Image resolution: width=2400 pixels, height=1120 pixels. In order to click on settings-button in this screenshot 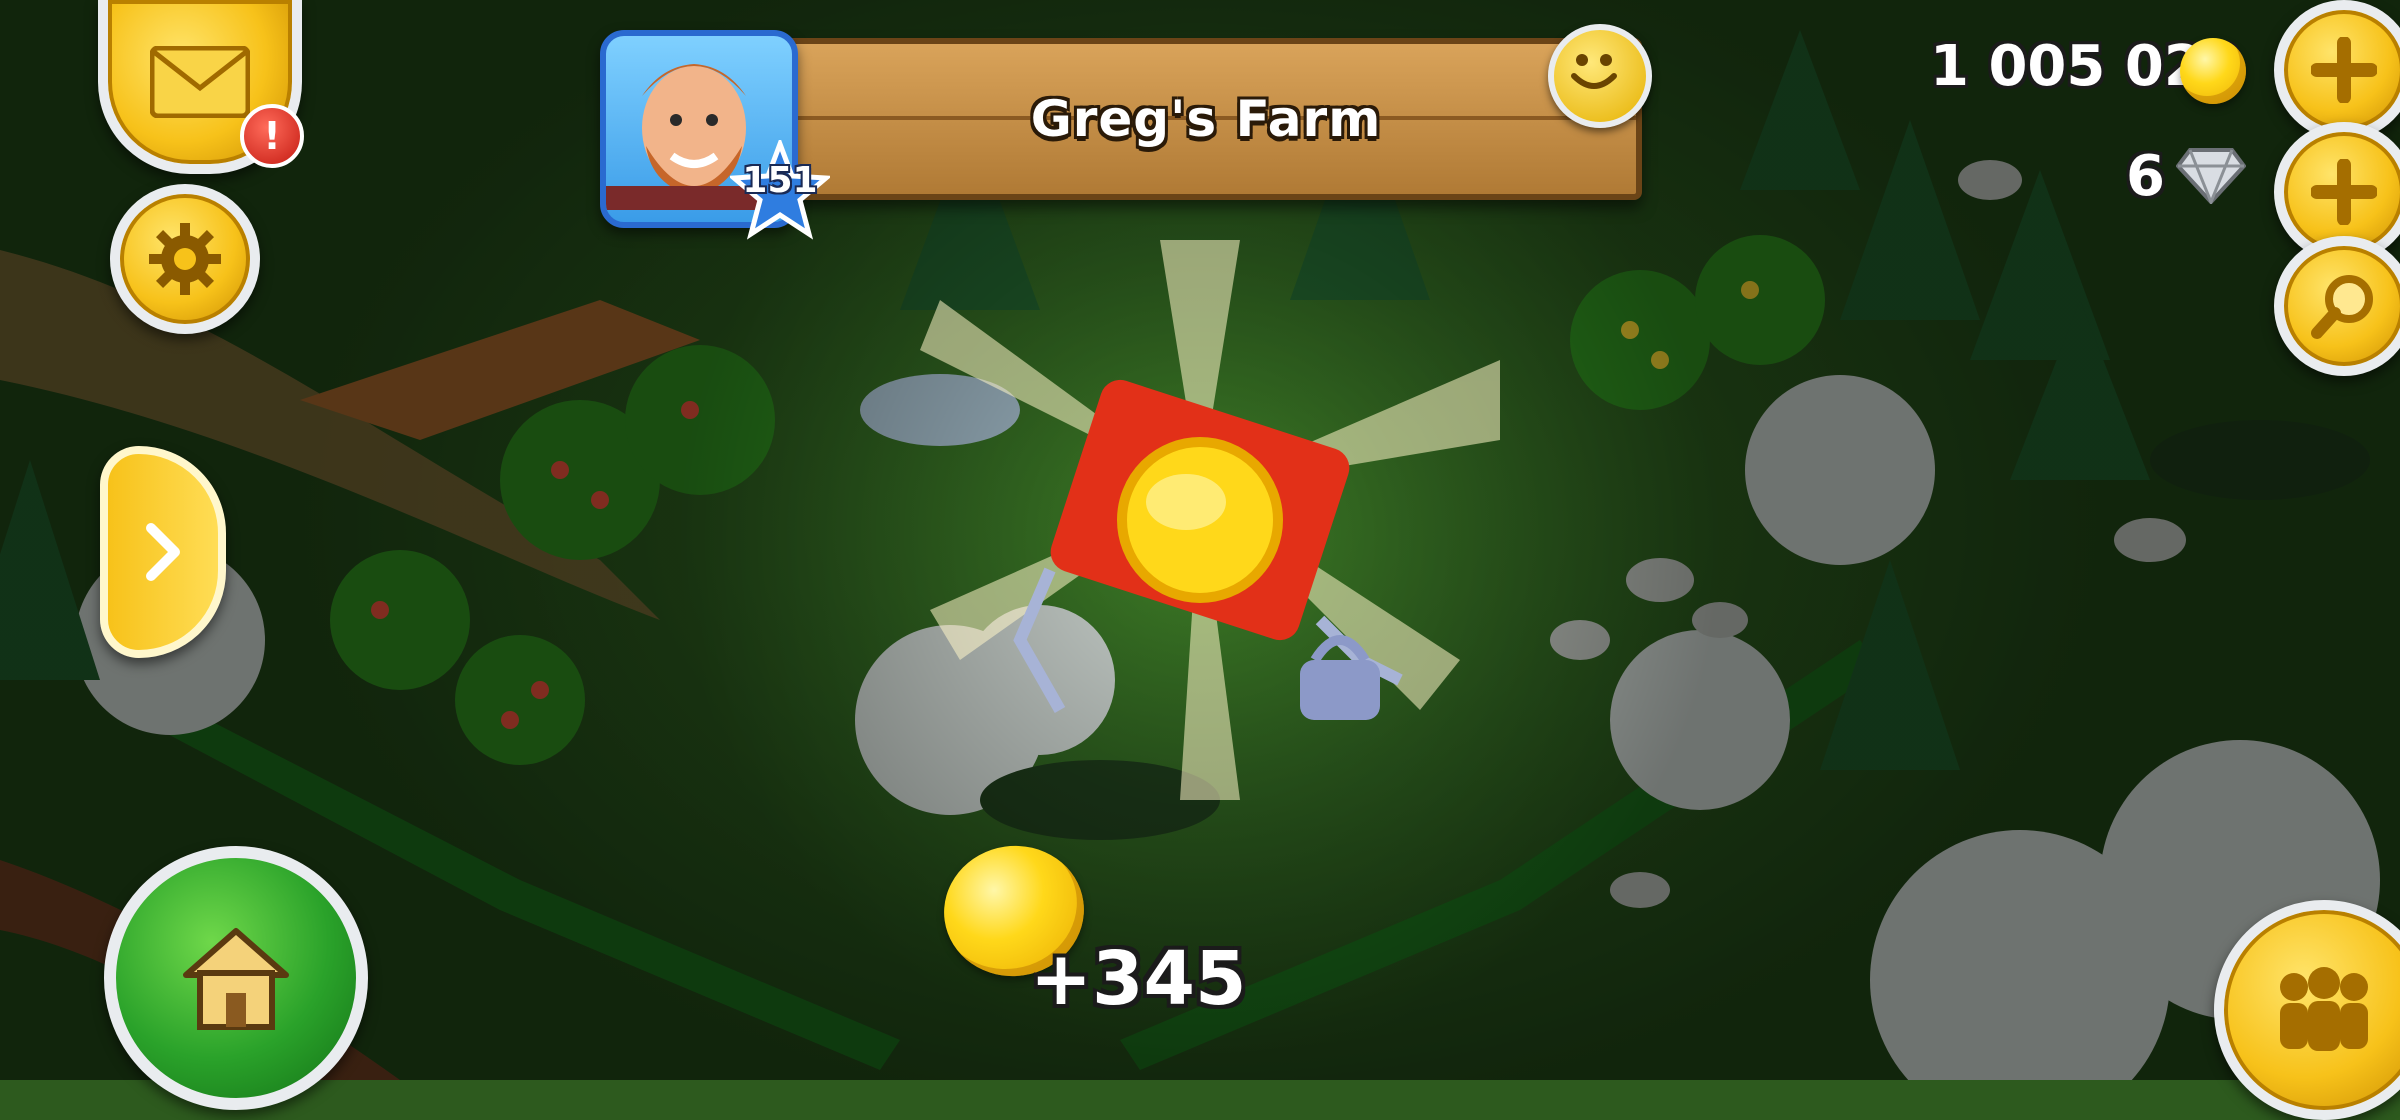, I will do `click(185, 259)`.